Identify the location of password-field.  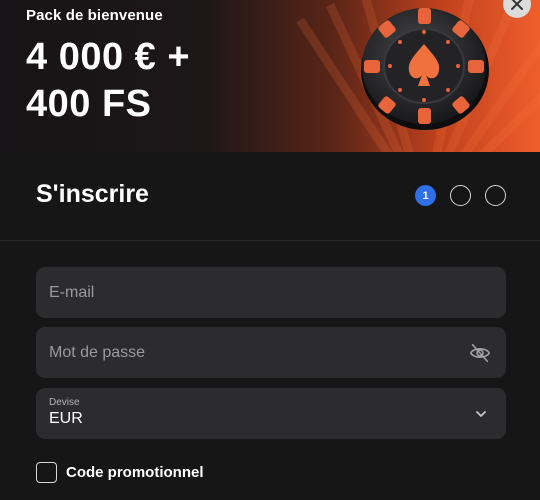
(271, 352).